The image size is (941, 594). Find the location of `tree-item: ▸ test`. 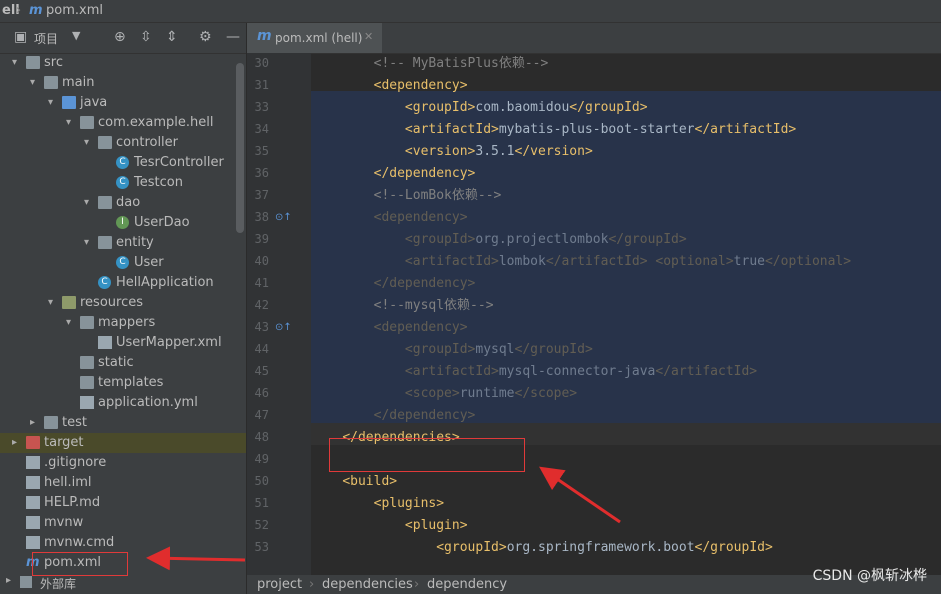

tree-item: ▸ test is located at coordinates (123, 423).